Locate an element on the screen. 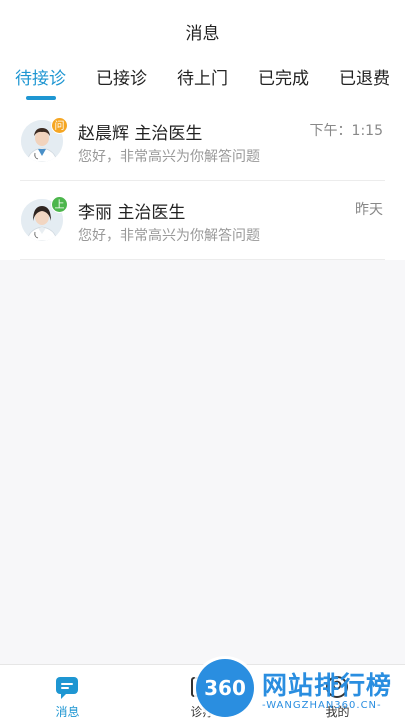  list-item: 问 赵晨辉 主治医生 下午：1:15 您好，非常高兴为你解答问题 is located at coordinates (202, 141).